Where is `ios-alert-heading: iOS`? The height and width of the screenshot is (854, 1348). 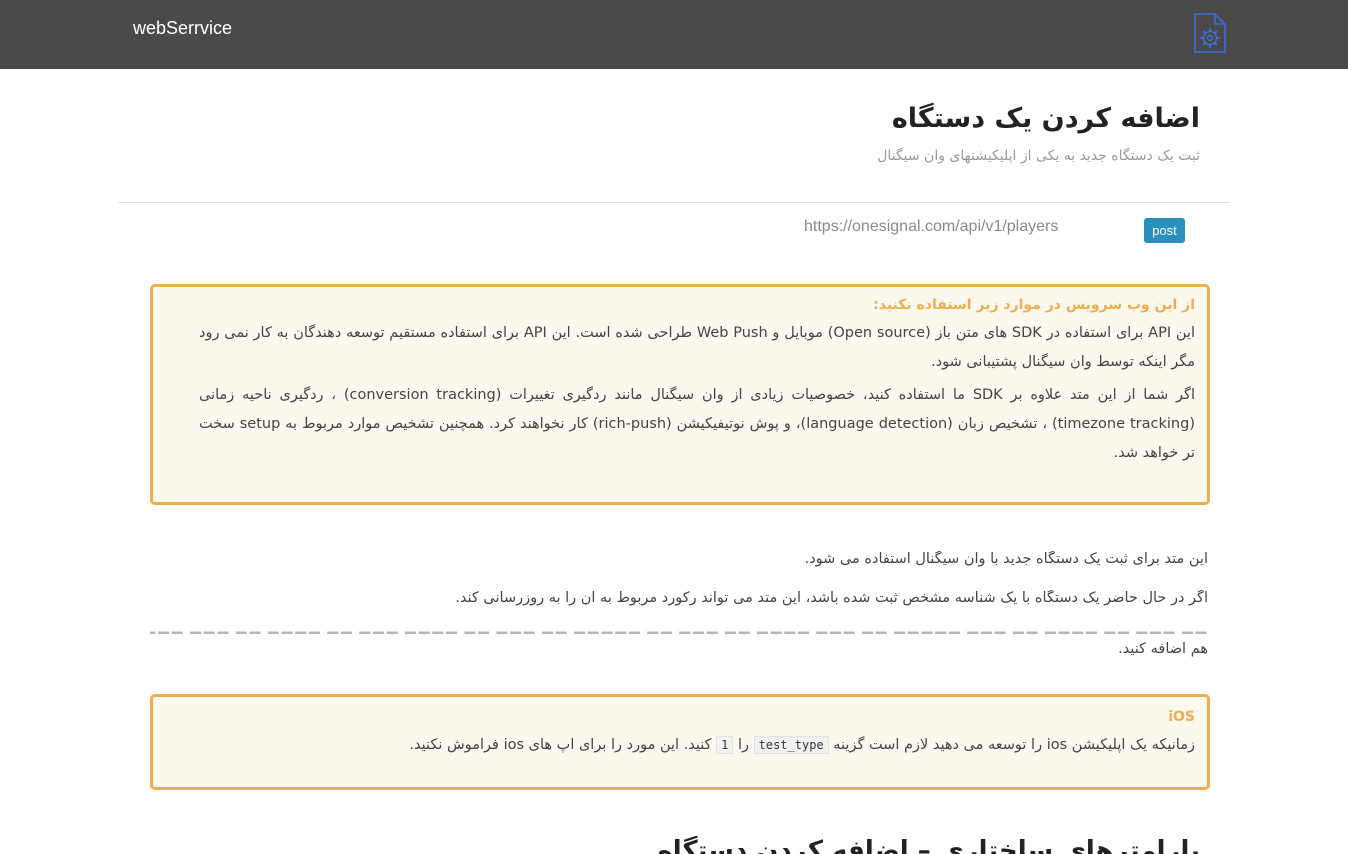 ios-alert-heading: iOS is located at coordinates (1181, 717).